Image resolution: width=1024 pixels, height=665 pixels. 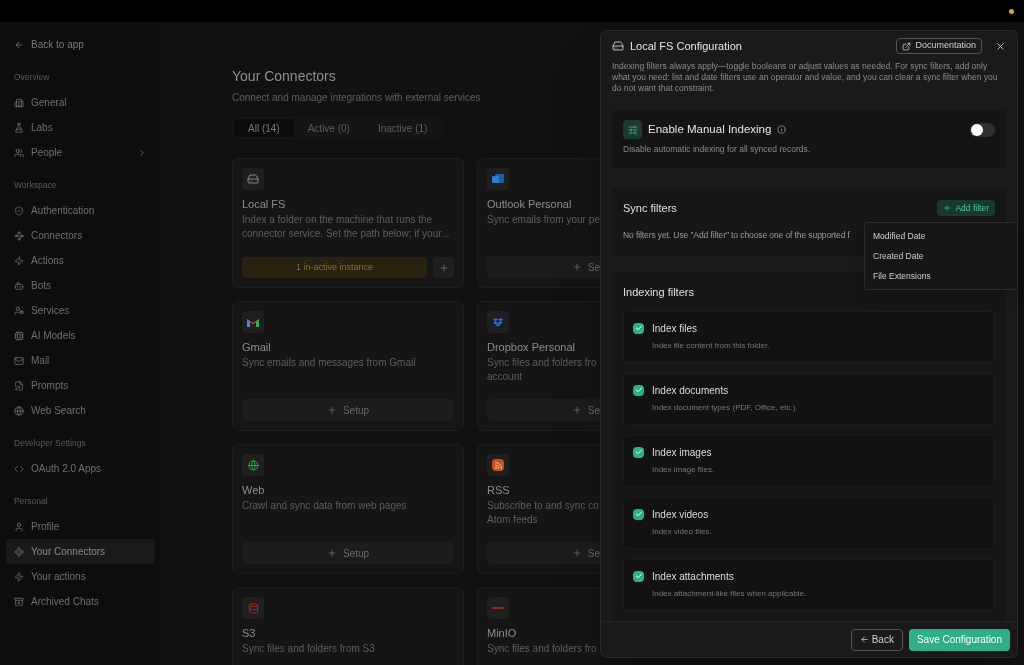 What do you see at coordinates (941, 276) in the screenshot?
I see `menu-item: File Extensions` at bounding box center [941, 276].